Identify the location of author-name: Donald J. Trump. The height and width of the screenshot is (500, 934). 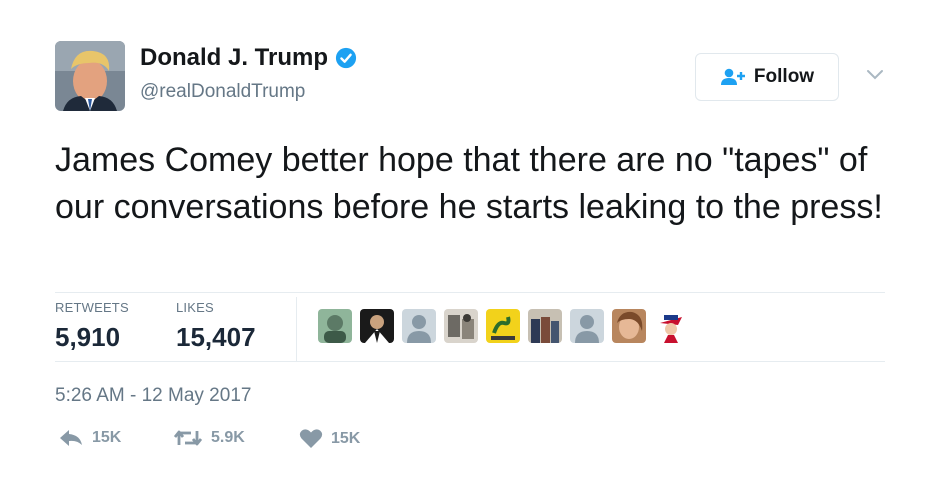
(248, 58).